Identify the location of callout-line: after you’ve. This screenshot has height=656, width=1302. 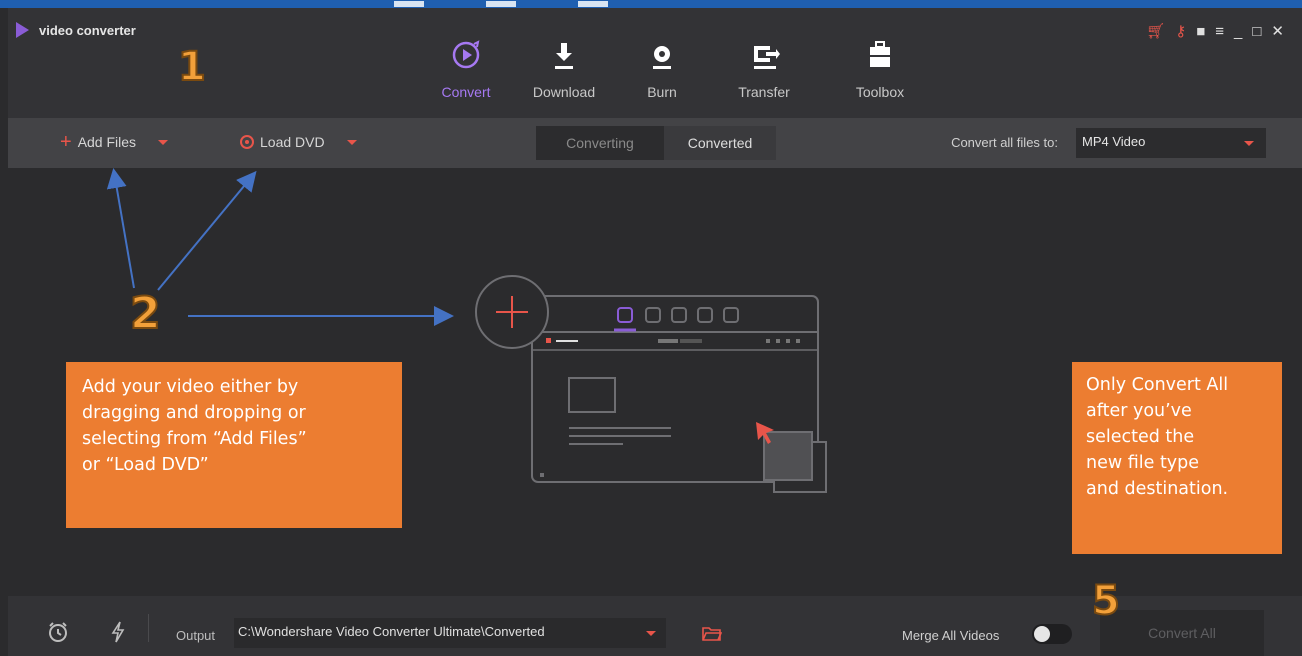
(1139, 411).